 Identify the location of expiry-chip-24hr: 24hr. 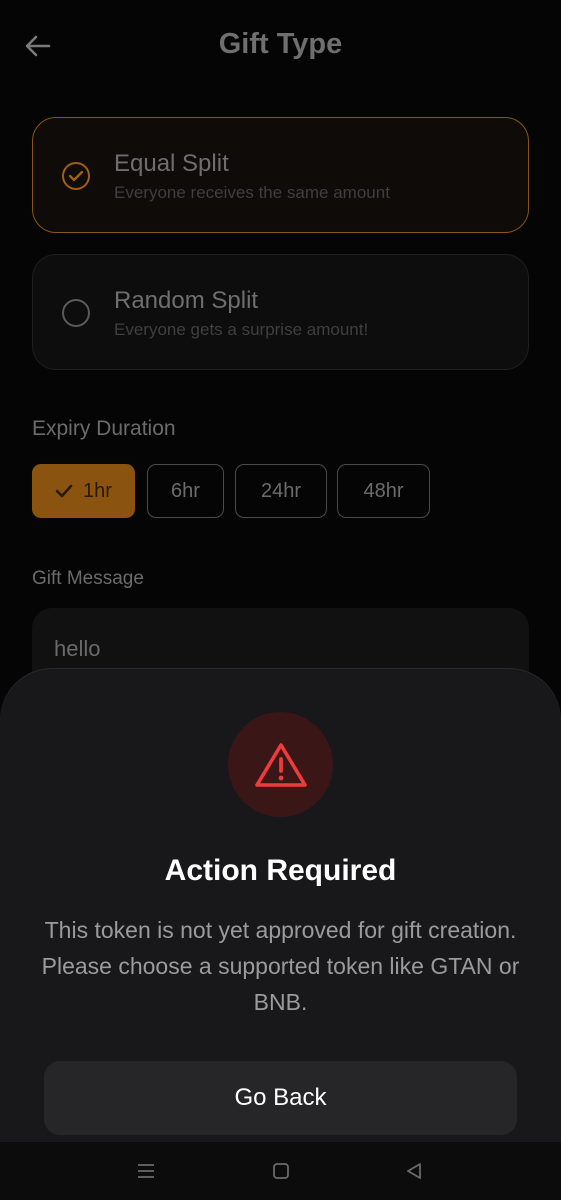
(281, 491).